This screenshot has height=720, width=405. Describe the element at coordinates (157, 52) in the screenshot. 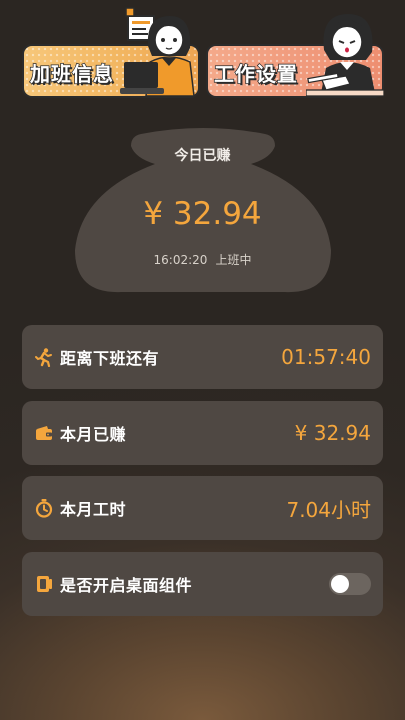

I see `overtime-illustration-icon` at that location.